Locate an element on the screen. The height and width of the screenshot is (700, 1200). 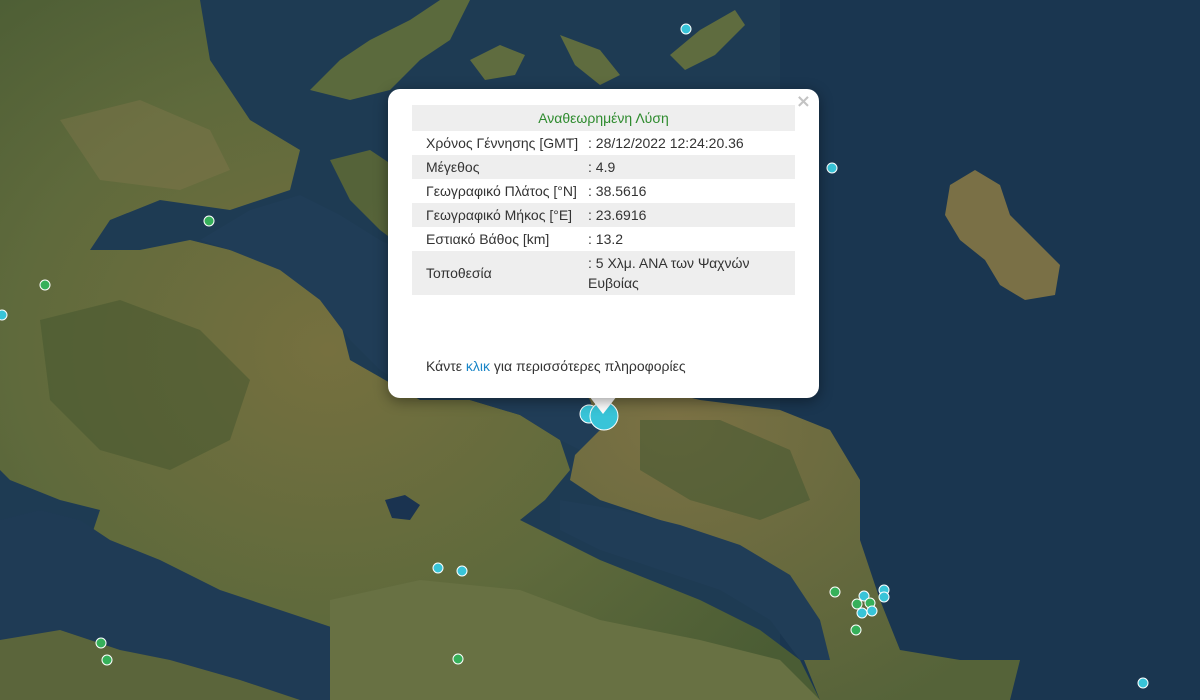
row-label: Τοποθεσία is located at coordinates (500, 273).